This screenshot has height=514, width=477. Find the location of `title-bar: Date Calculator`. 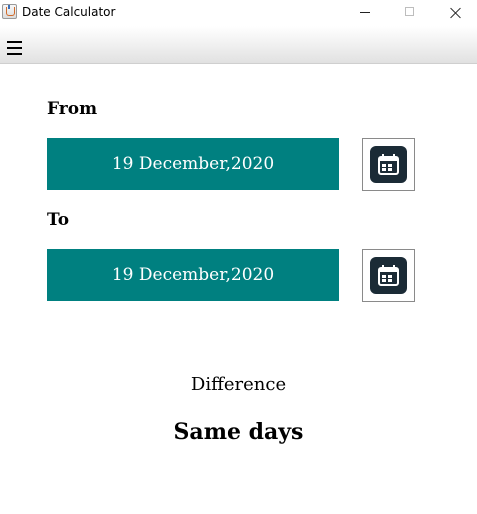

title-bar: Date Calculator is located at coordinates (238, 13).